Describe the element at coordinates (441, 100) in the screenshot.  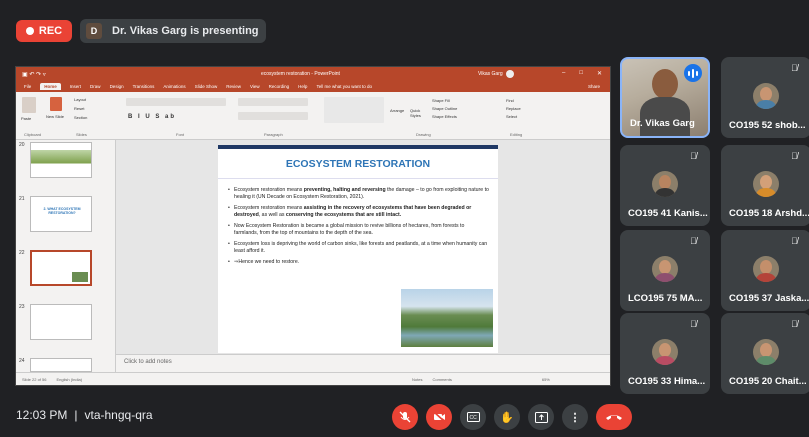
I see `shape-fill-label: Shape Fill` at that location.